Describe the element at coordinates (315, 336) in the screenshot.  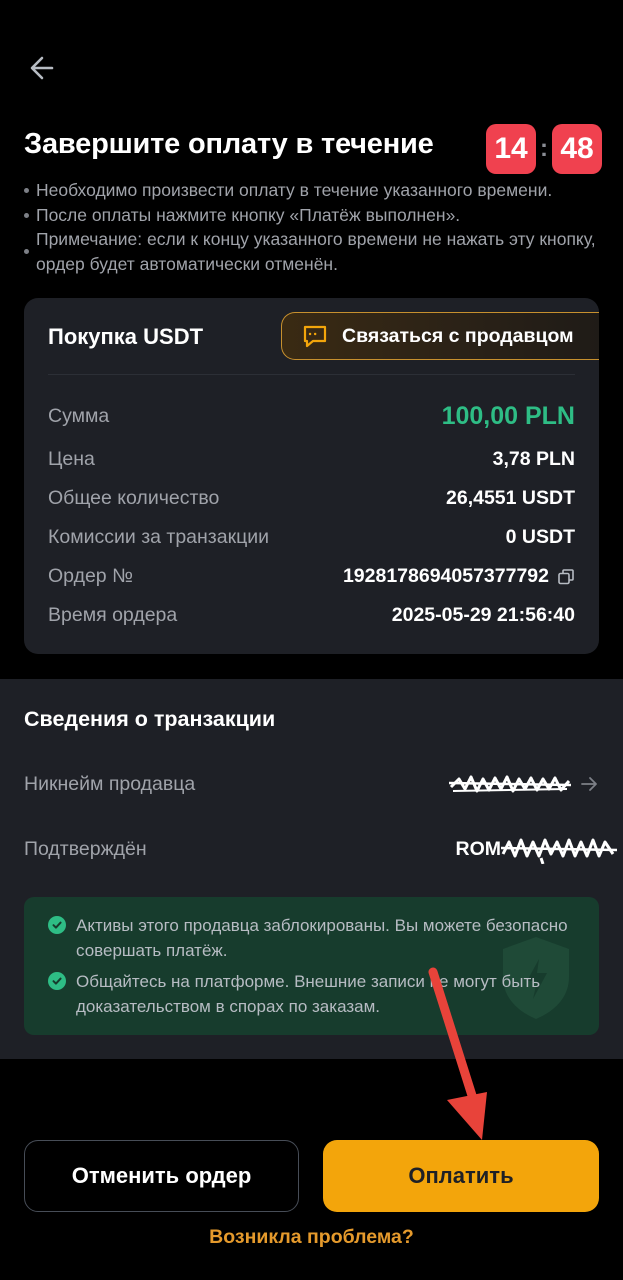
I see `chat-icon` at that location.